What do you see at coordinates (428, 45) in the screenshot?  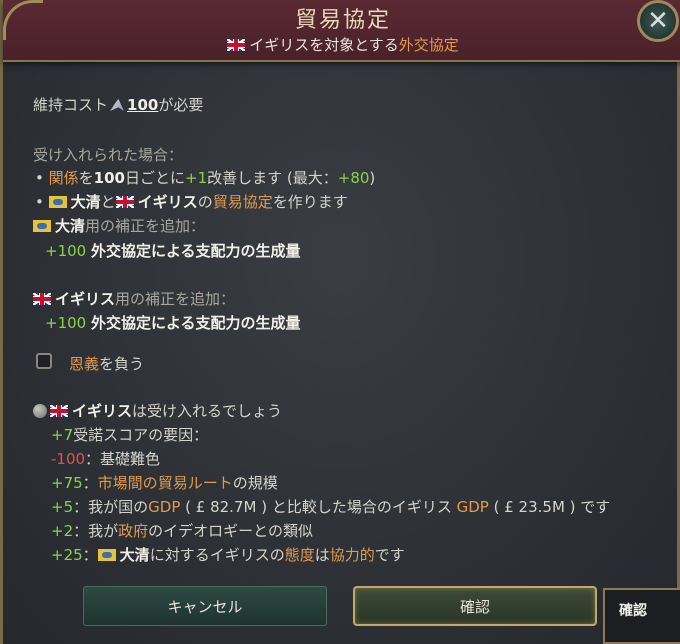 I see `subtitle-action: 外交協定` at bounding box center [428, 45].